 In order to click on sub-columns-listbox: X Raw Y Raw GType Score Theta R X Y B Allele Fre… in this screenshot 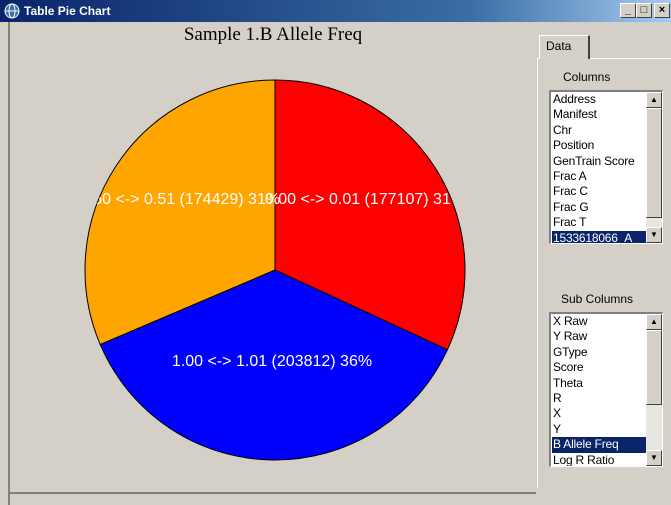, I will do `click(606, 389)`.